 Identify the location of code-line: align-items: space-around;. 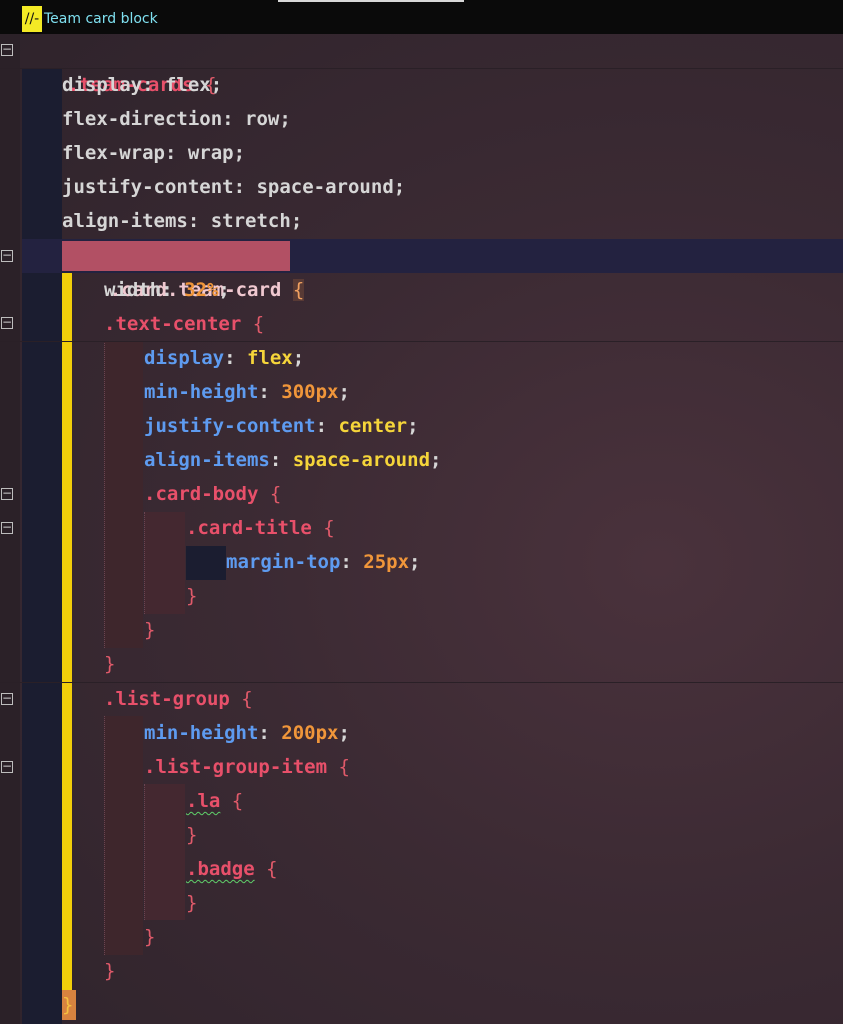
(292, 460).